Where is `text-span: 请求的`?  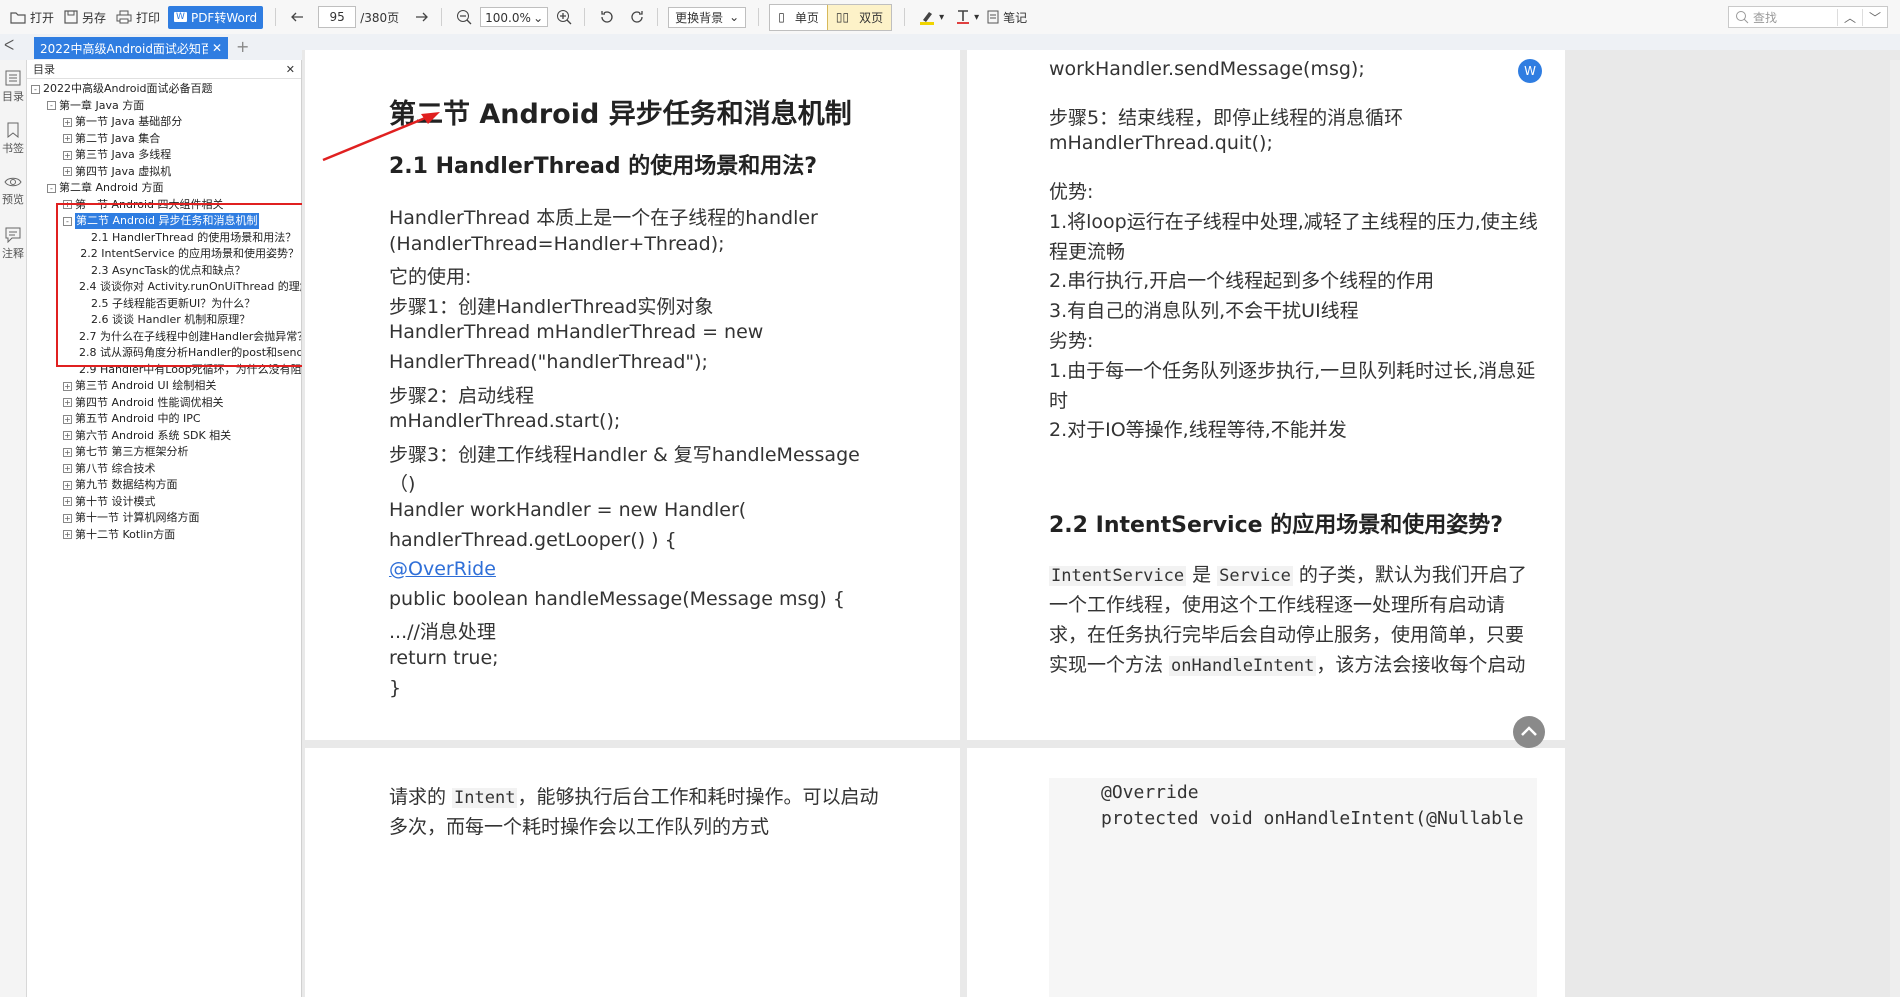 text-span: 请求的 is located at coordinates (421, 797).